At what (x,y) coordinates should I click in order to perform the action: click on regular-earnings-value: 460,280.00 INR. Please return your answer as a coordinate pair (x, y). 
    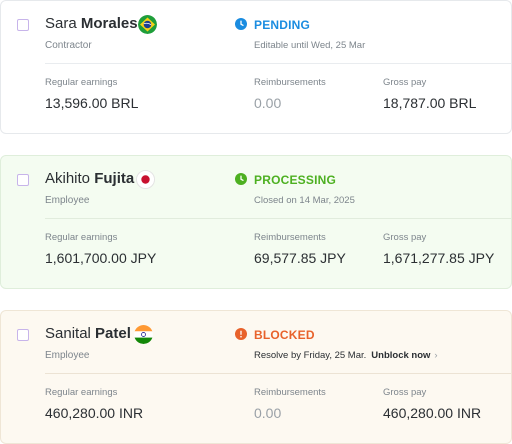
    Looking at the image, I should click on (94, 413).